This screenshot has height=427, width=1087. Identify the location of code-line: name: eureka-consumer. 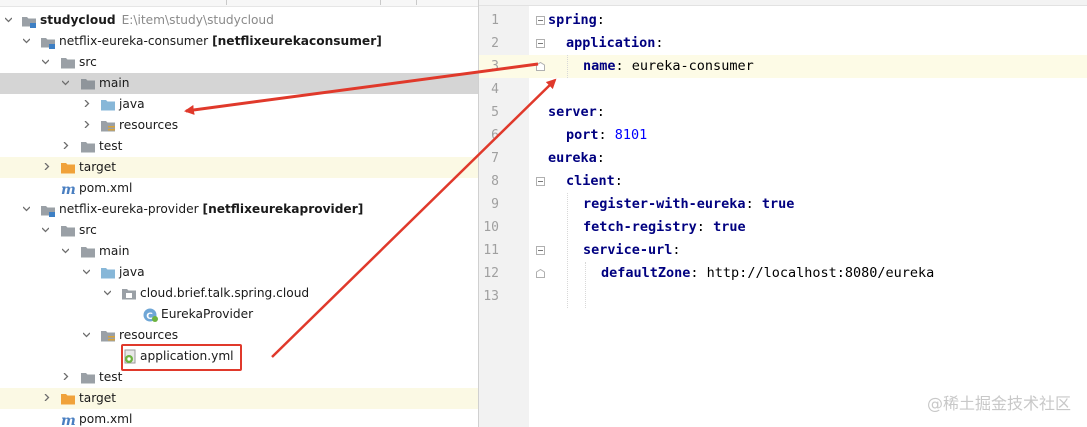
(668, 66).